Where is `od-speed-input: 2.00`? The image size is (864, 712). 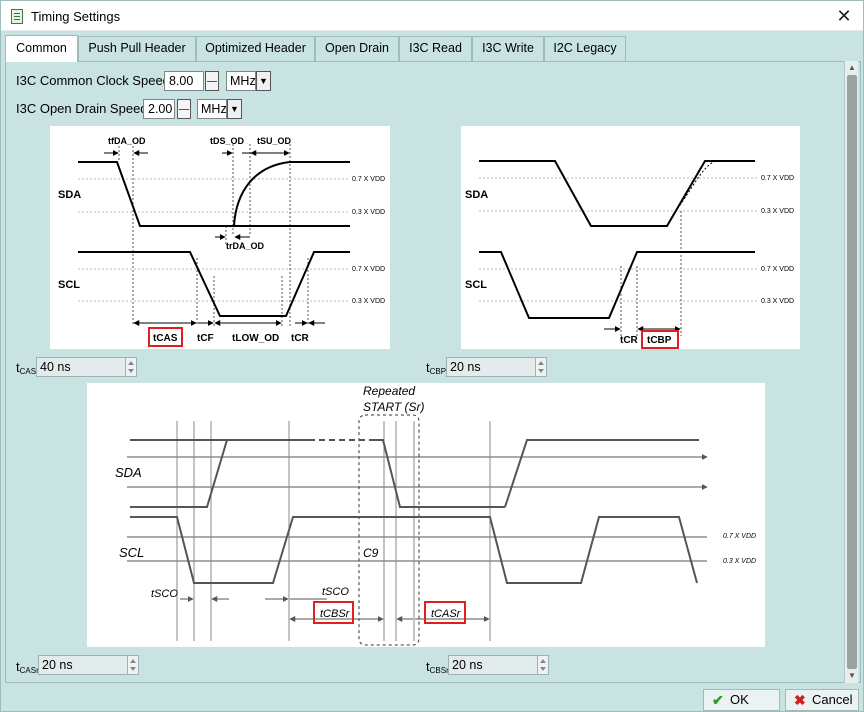 od-speed-input: 2.00 is located at coordinates (159, 109).